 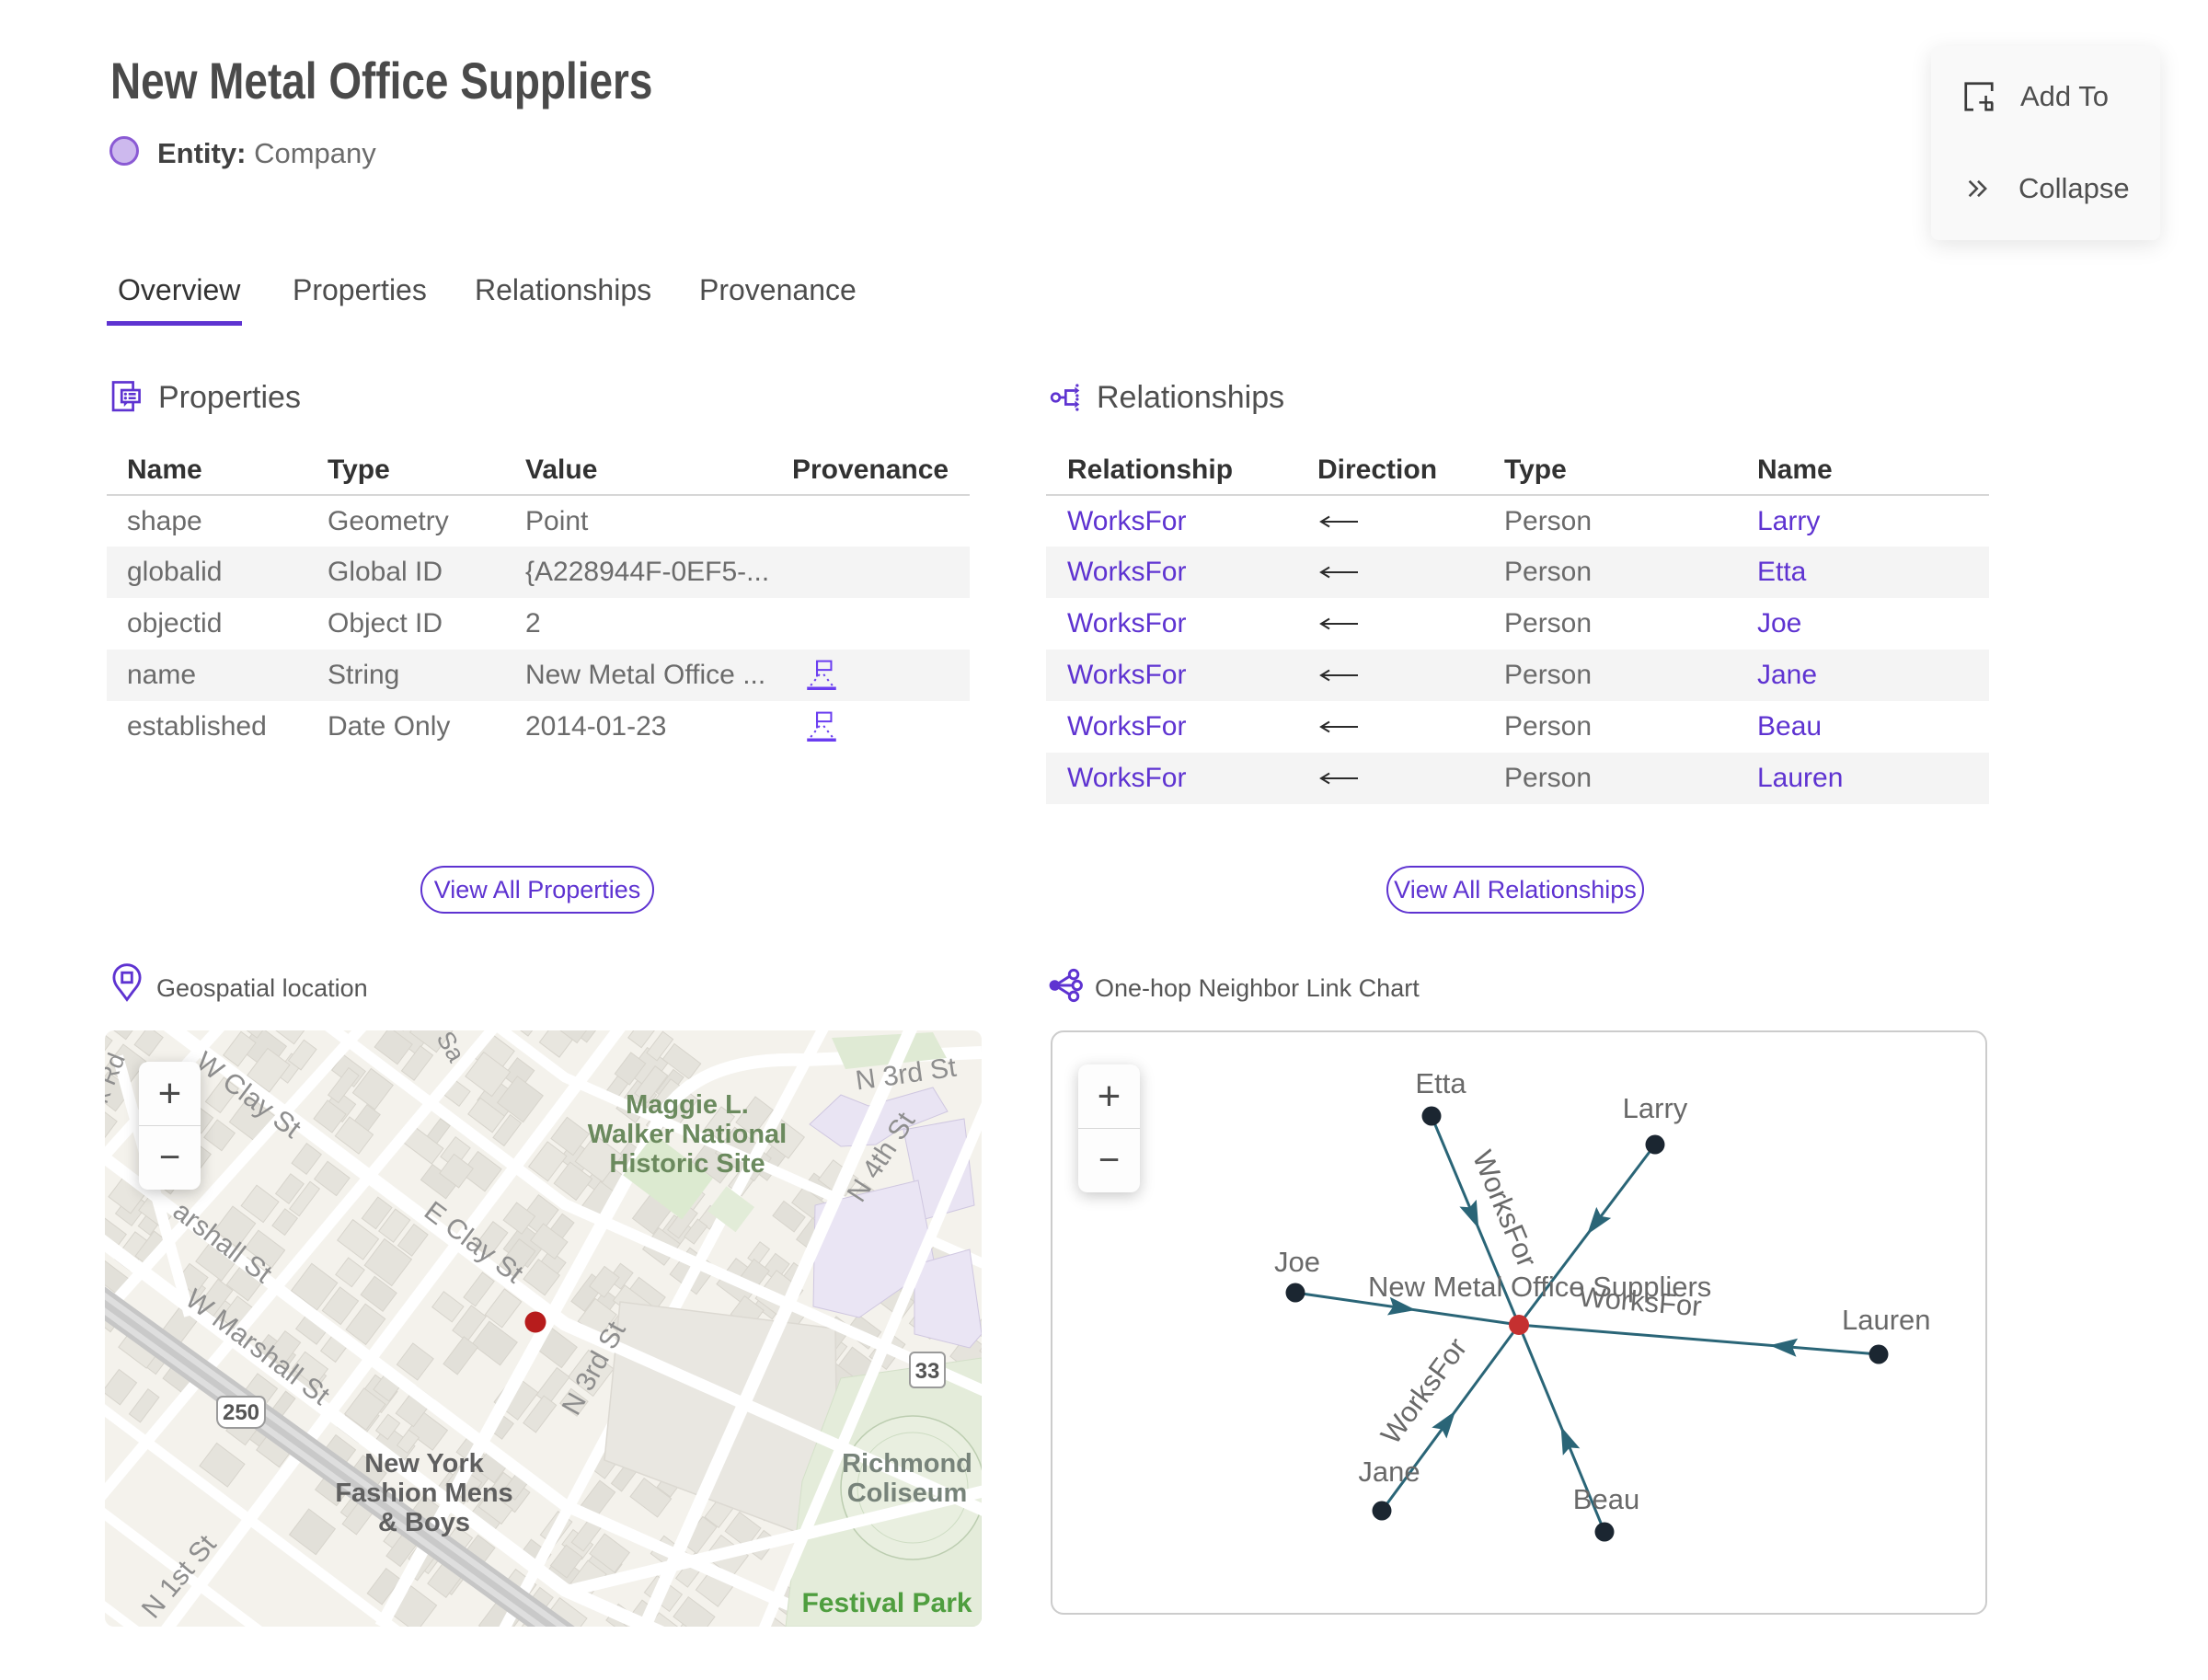 I want to click on svg-text: 33, so click(x=927, y=1371).